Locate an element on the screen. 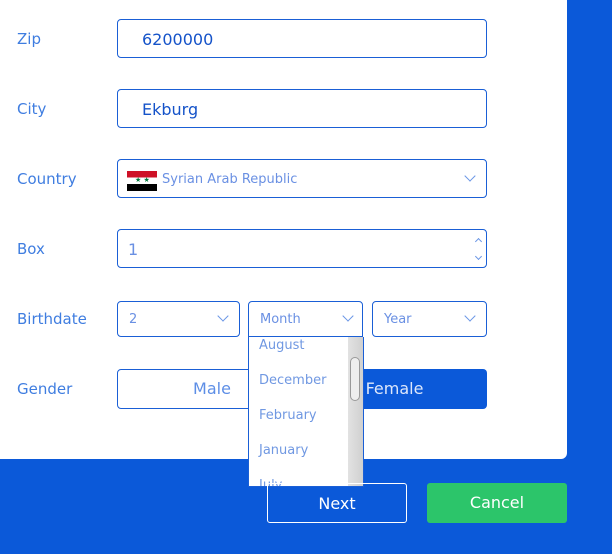 Image resolution: width=612 pixels, height=554 pixels. box-value: 1 is located at coordinates (133, 249).